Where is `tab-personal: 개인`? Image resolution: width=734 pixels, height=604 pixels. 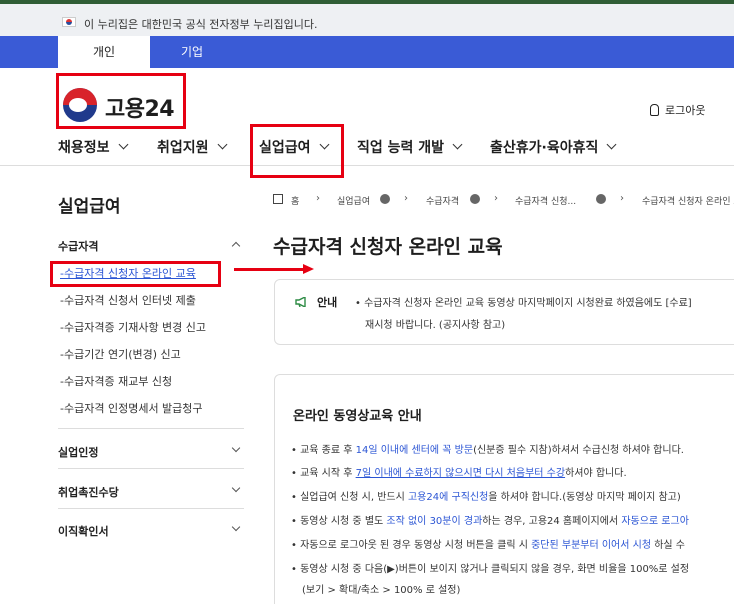 tab-personal: 개인 is located at coordinates (104, 52).